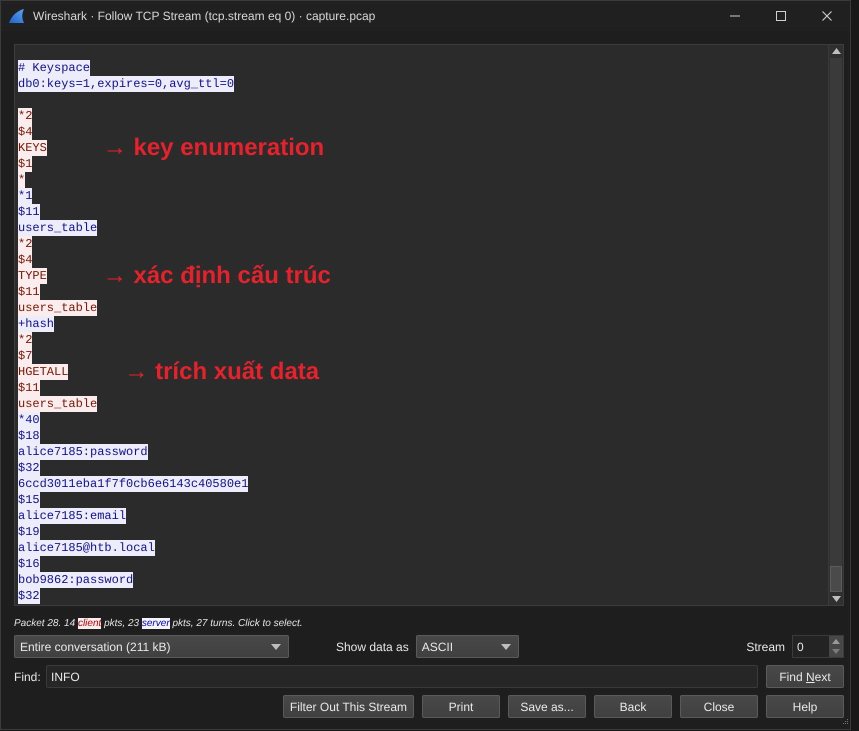 This screenshot has height=731, width=859. I want to click on help-button: Help, so click(805, 706).